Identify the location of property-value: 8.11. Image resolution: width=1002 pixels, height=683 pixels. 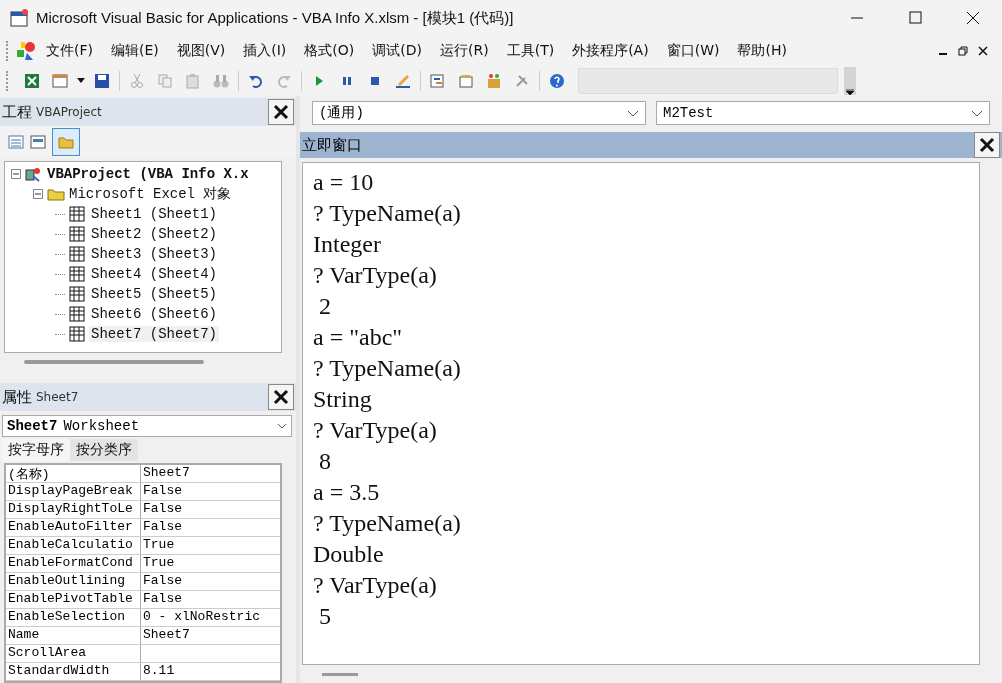
(210, 671).